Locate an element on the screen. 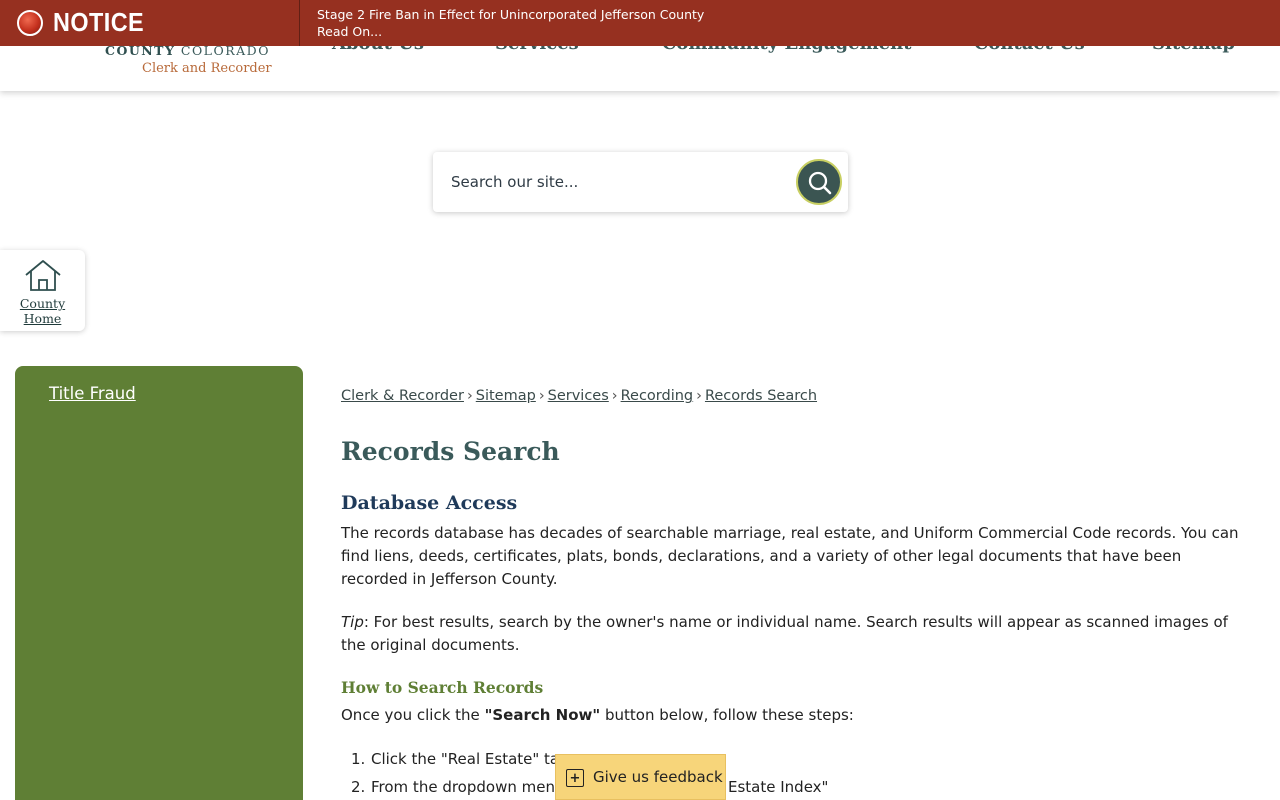 The height and width of the screenshot is (800, 1280). step-item: 2. From the dropdown men Estate Index" is located at coordinates (793, 788).